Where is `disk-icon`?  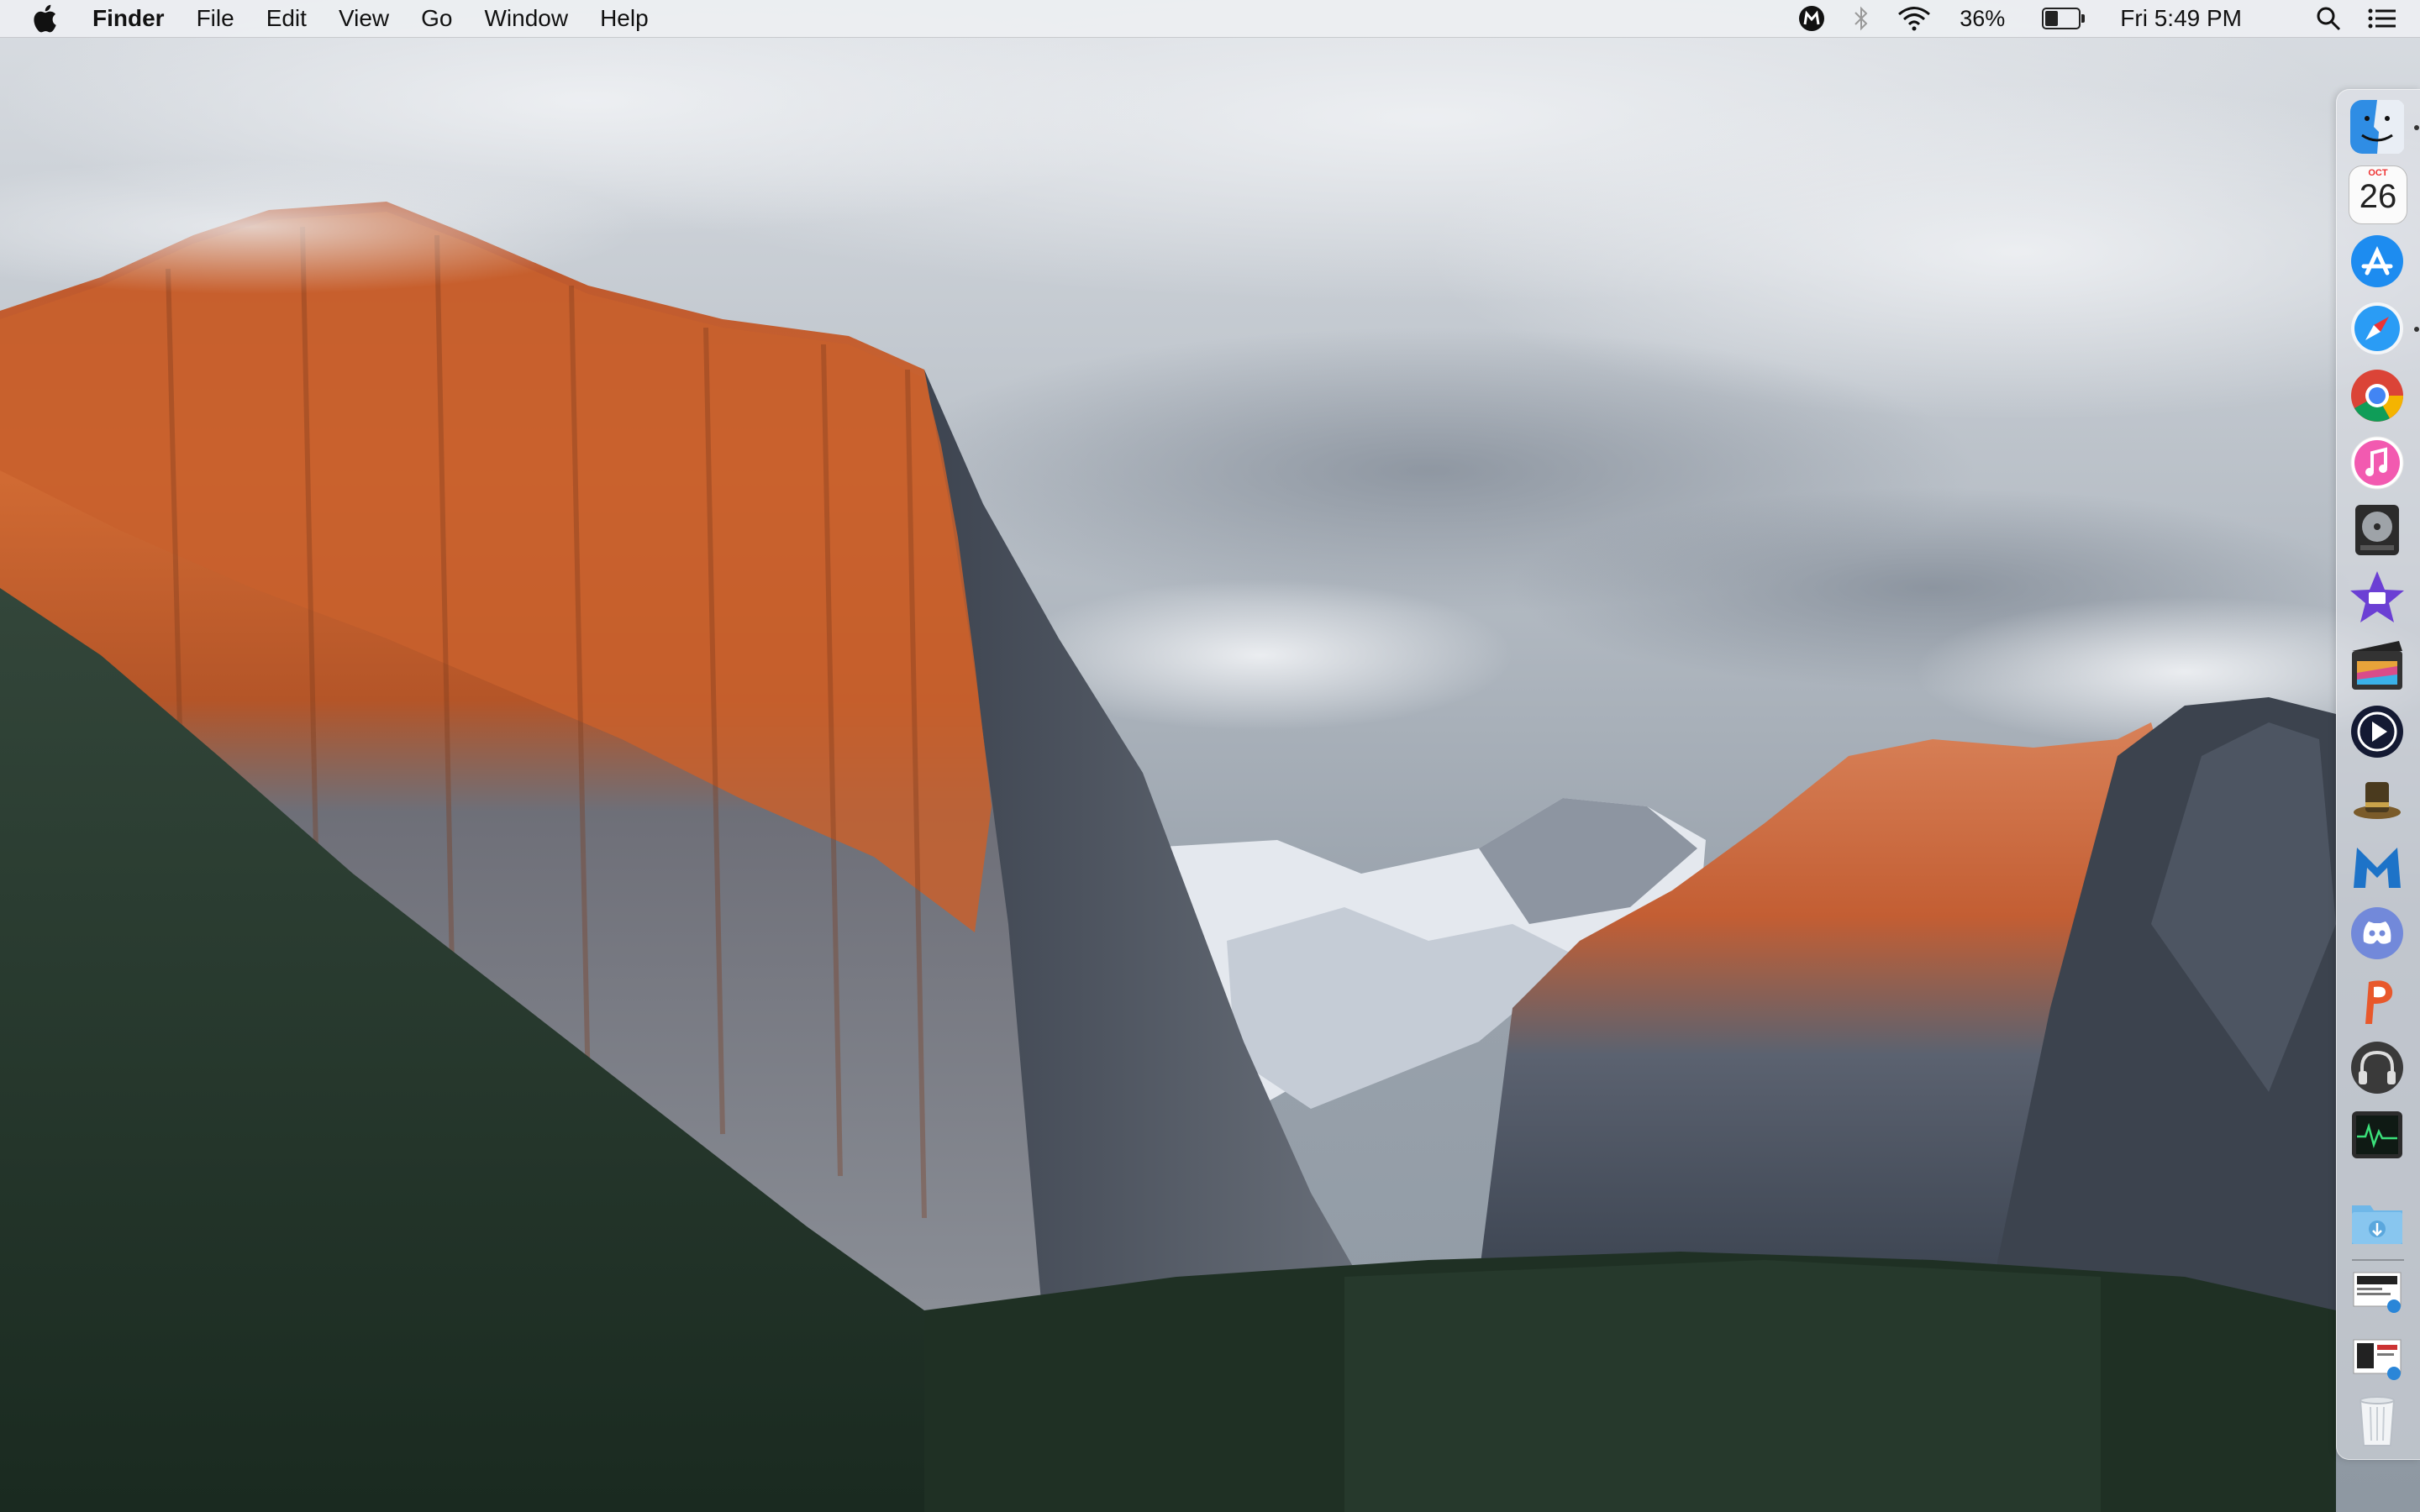
disk-icon is located at coordinates (2377, 530).